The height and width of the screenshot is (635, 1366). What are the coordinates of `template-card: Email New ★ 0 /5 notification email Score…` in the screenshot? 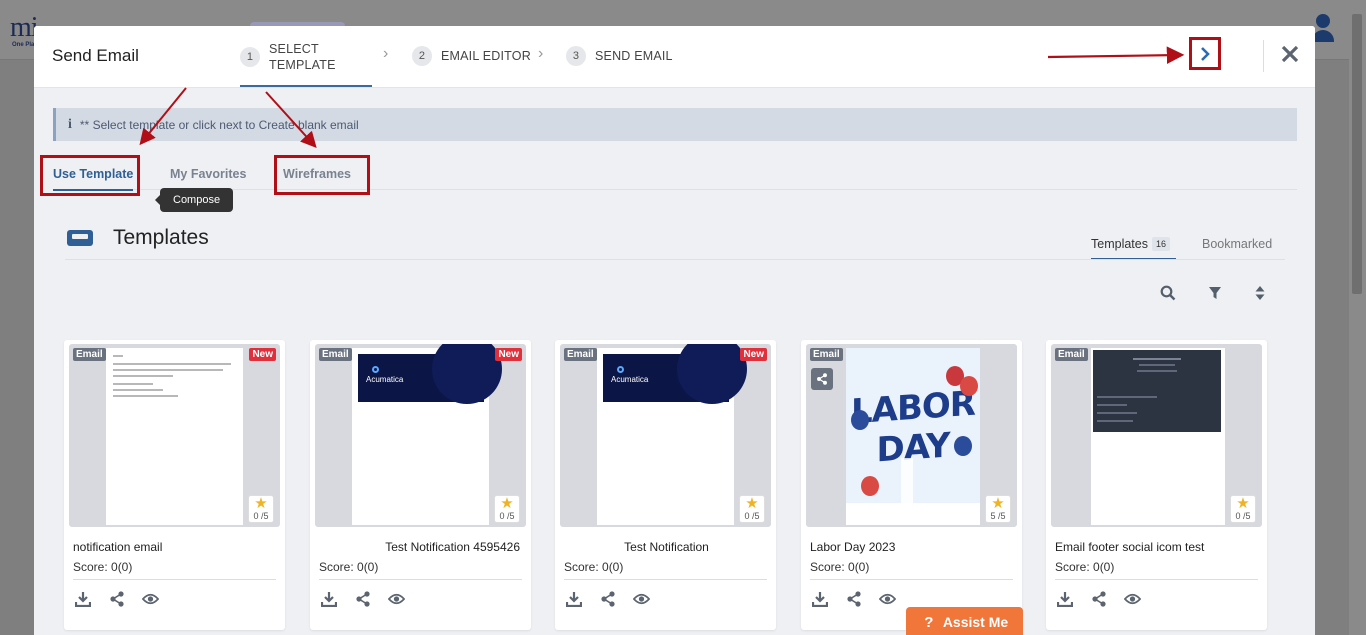 It's located at (174, 485).